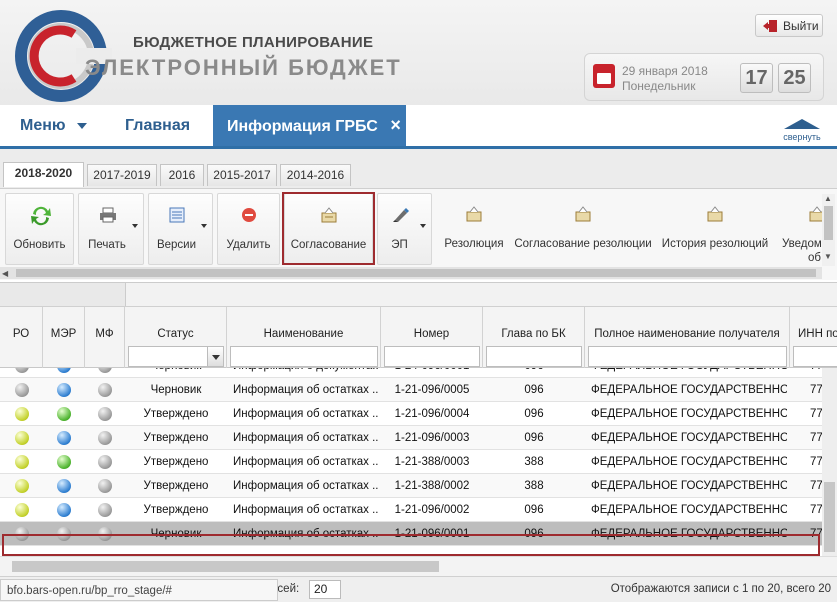 The width and height of the screenshot is (837, 602). I want to click on main-navigation: Меню Главная Информация ГРБС × свернуть, so click(418, 127).